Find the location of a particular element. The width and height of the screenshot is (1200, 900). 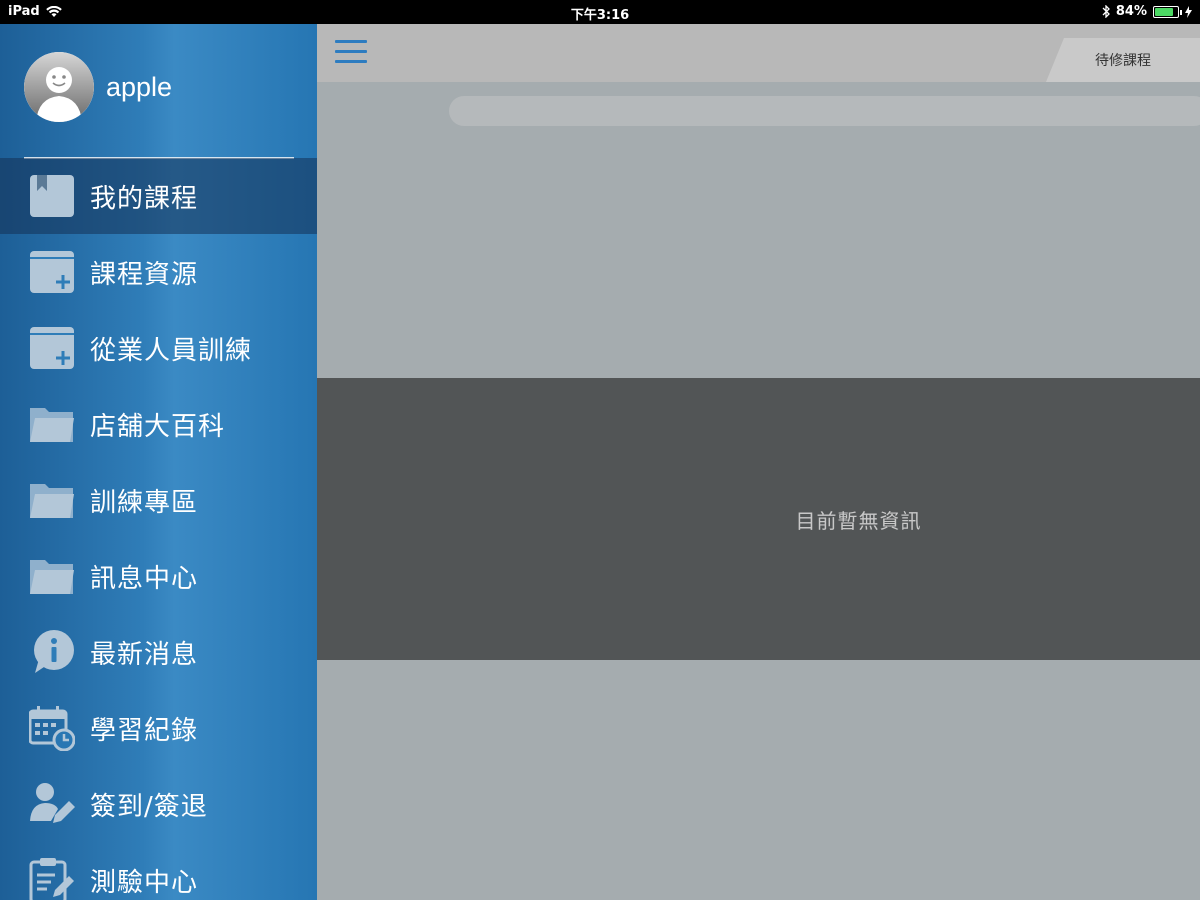

sidebar-item-label: 學習紀錄 is located at coordinates (144, 730).